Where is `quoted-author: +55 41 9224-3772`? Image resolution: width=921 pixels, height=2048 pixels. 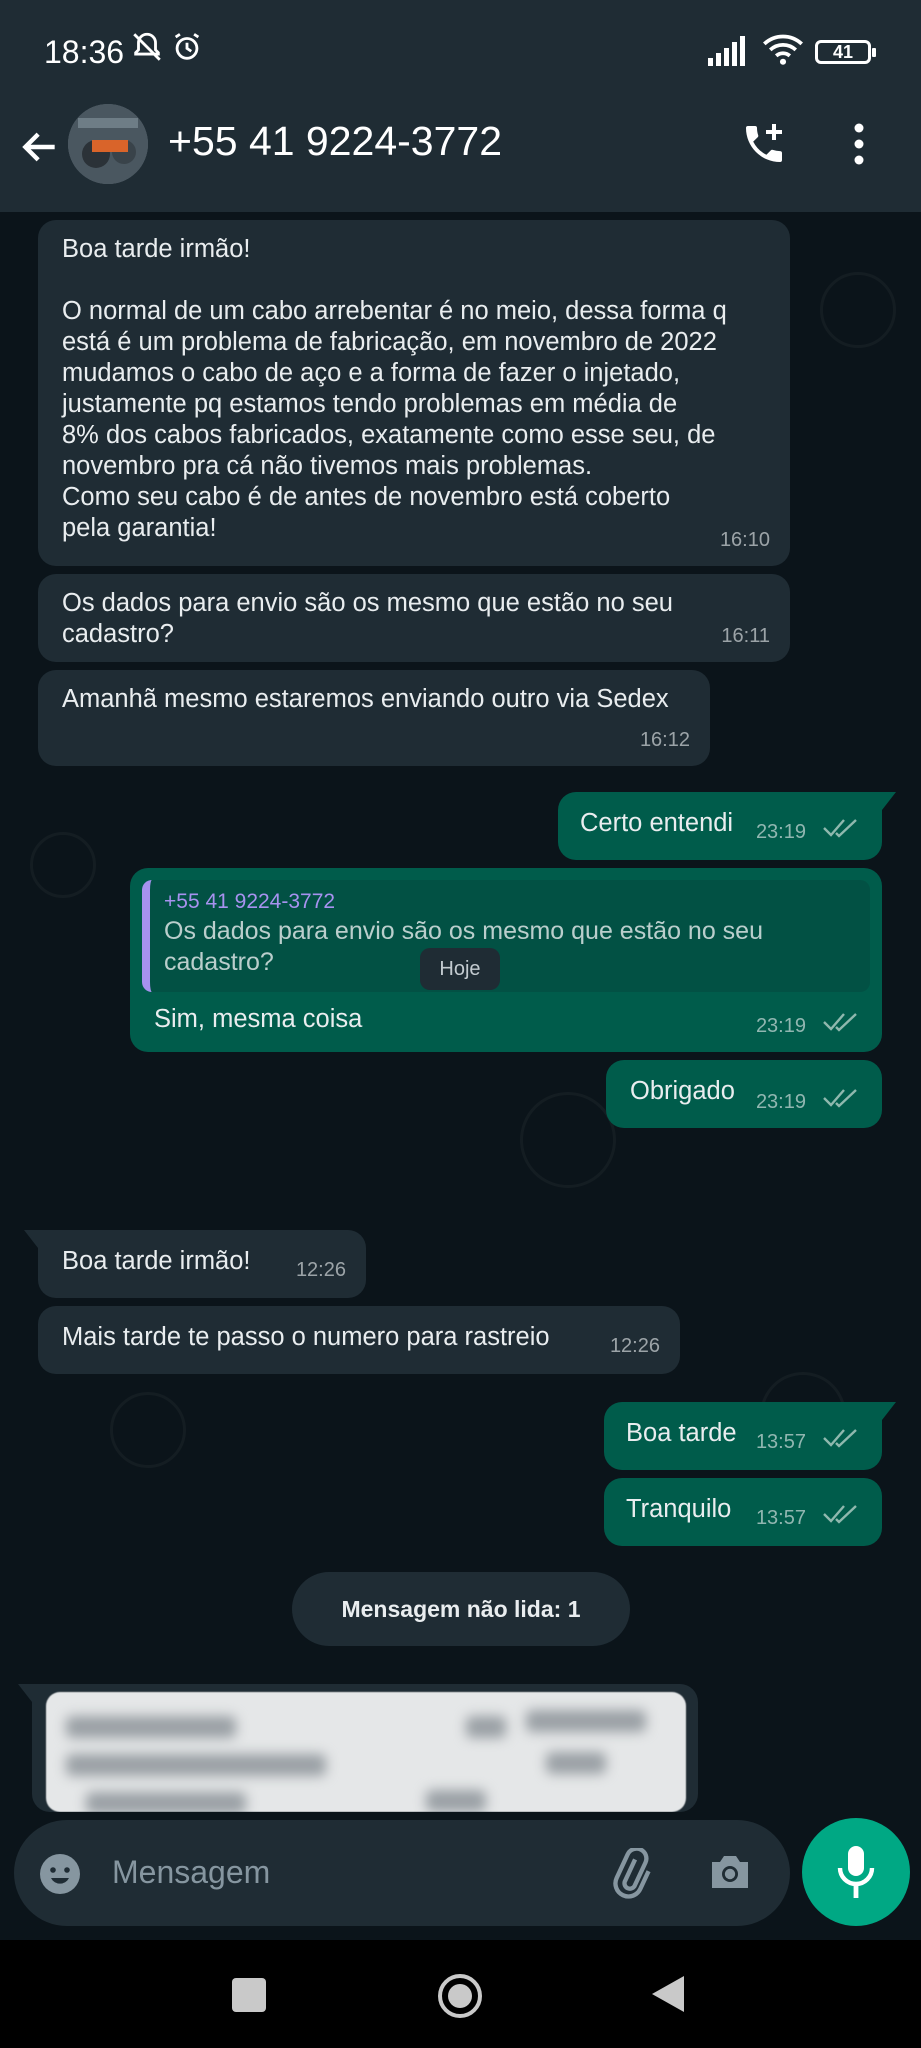
quoted-author: +55 41 9224-3772 is located at coordinates (250, 901).